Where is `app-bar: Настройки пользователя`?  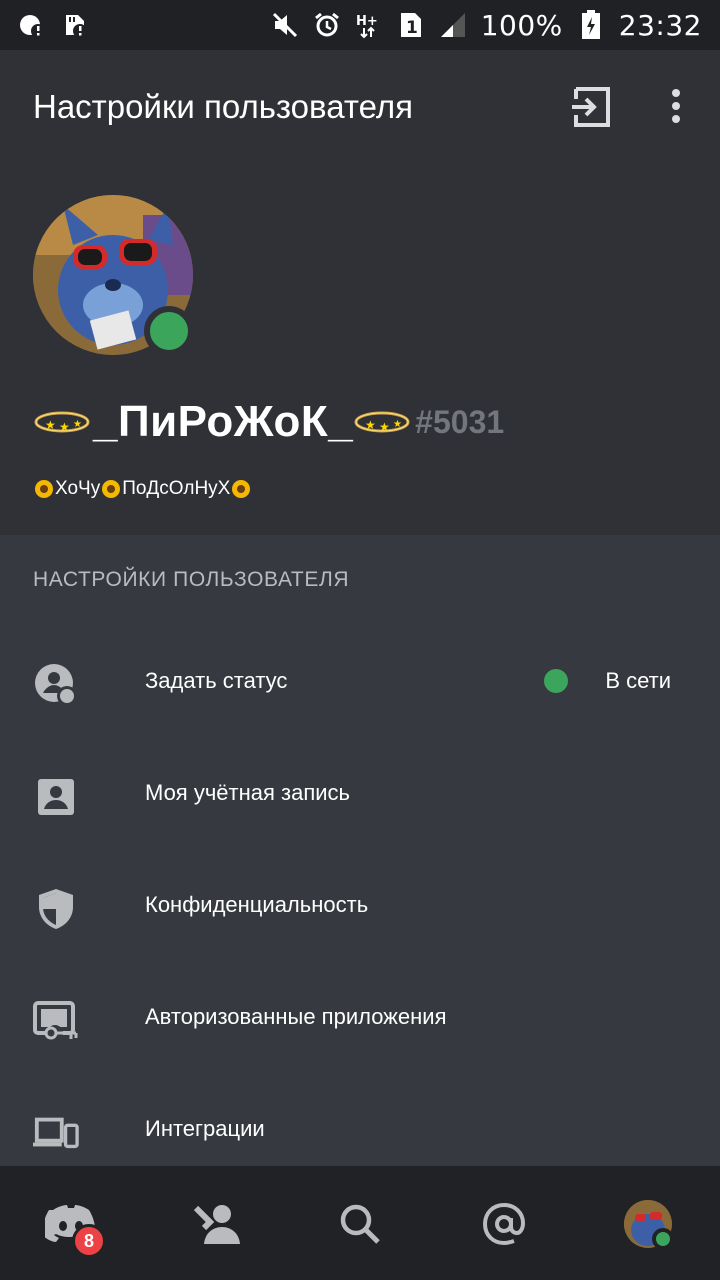 app-bar: Настройки пользователя is located at coordinates (360, 106).